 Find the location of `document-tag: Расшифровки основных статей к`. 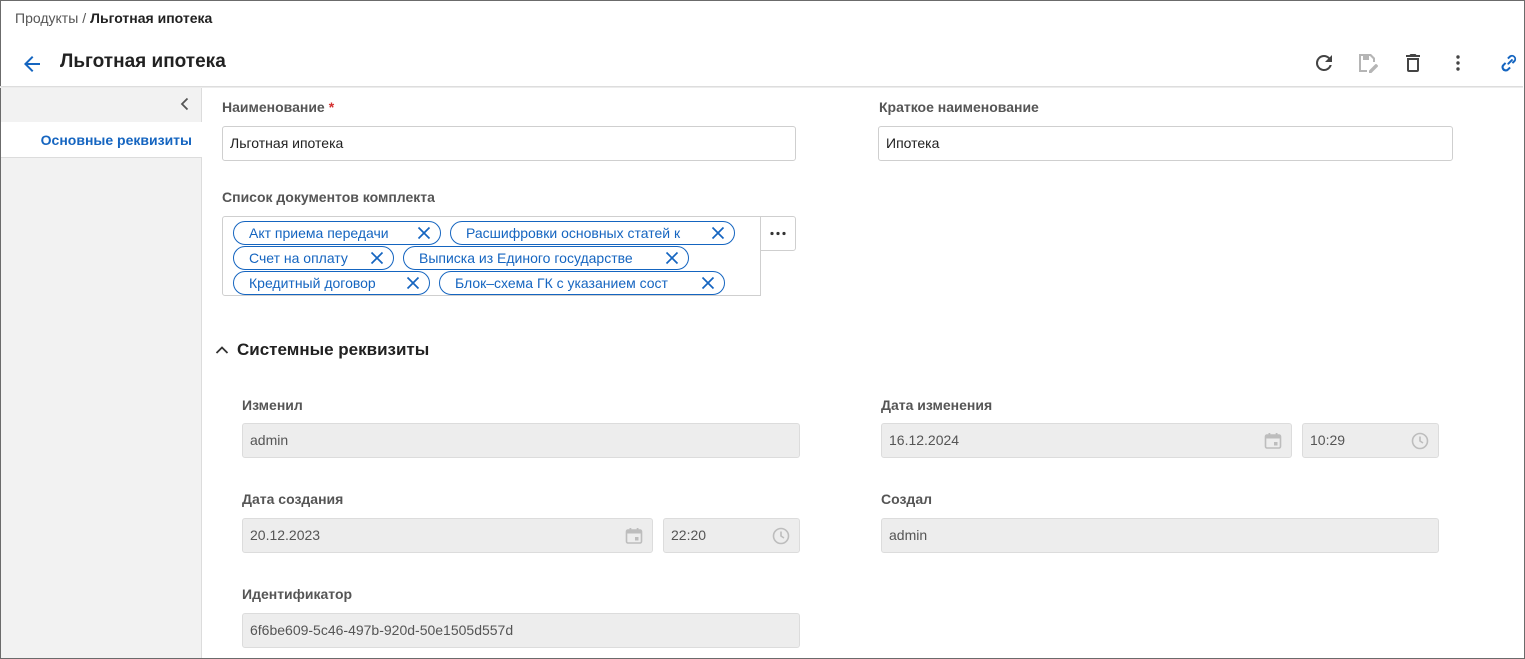

document-tag: Расшифровки основных статей к is located at coordinates (592, 233).